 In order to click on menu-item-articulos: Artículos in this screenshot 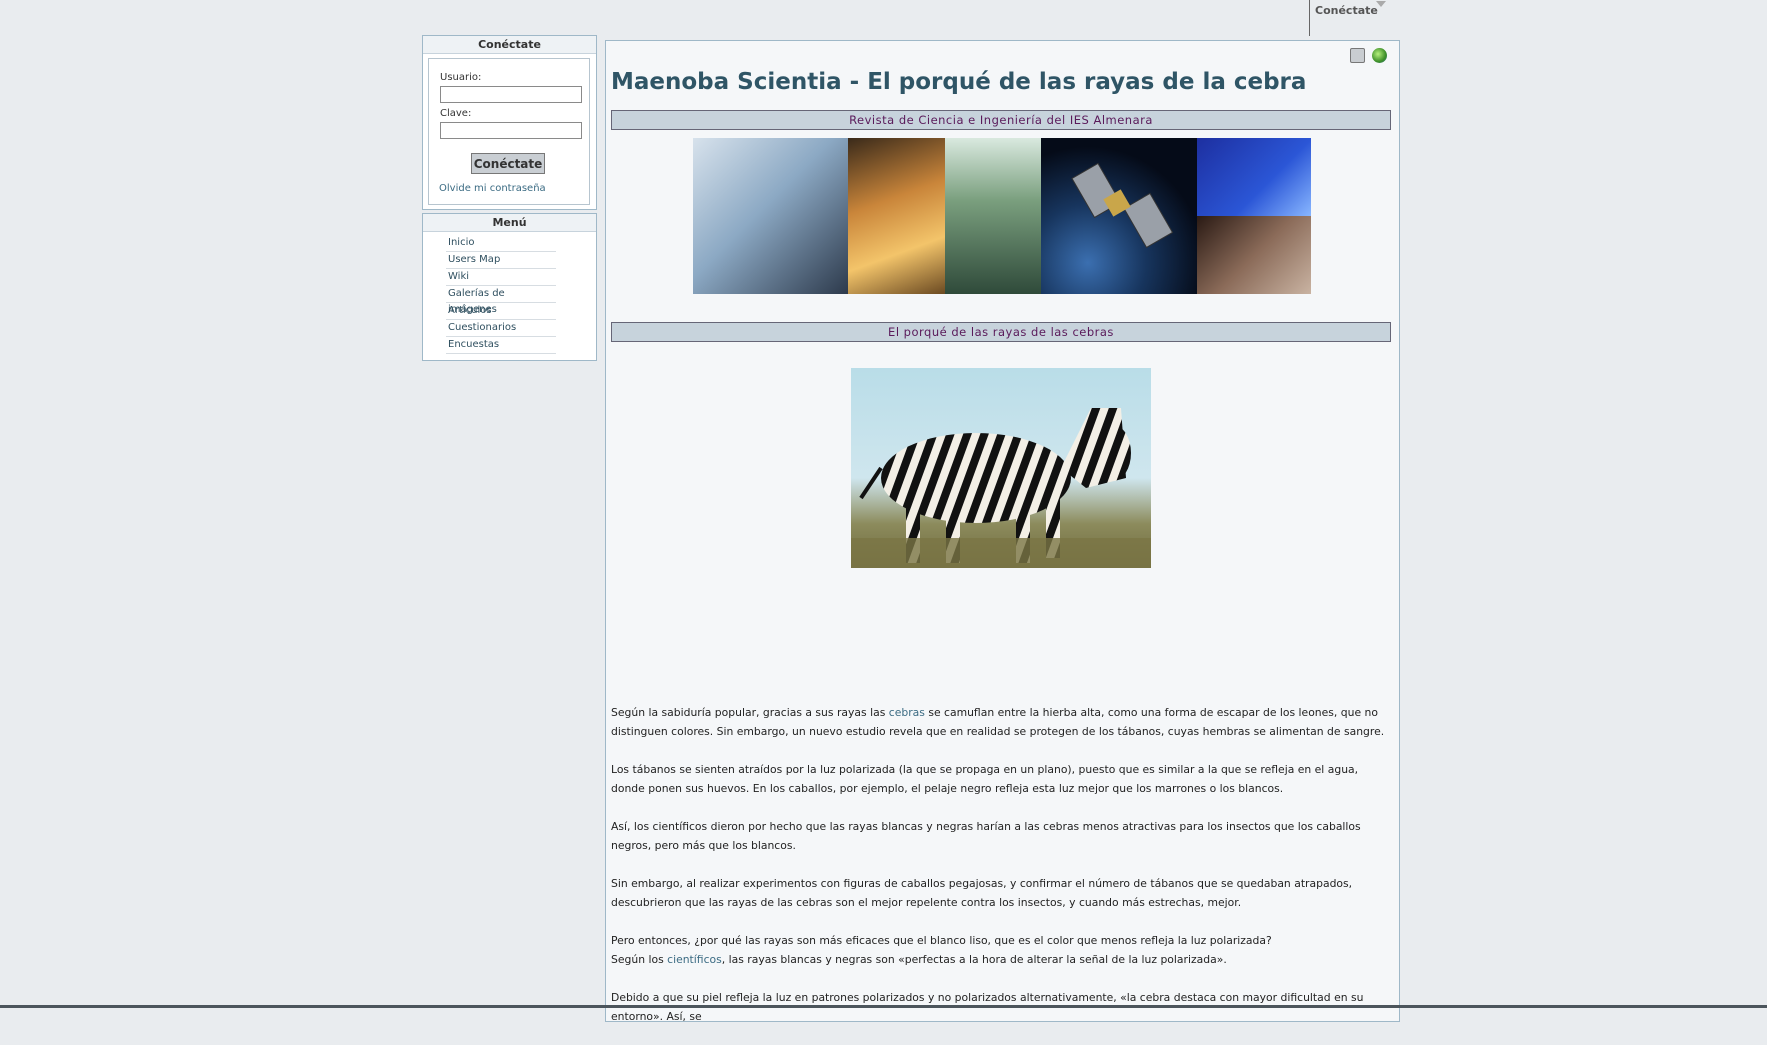, I will do `click(501, 311)`.